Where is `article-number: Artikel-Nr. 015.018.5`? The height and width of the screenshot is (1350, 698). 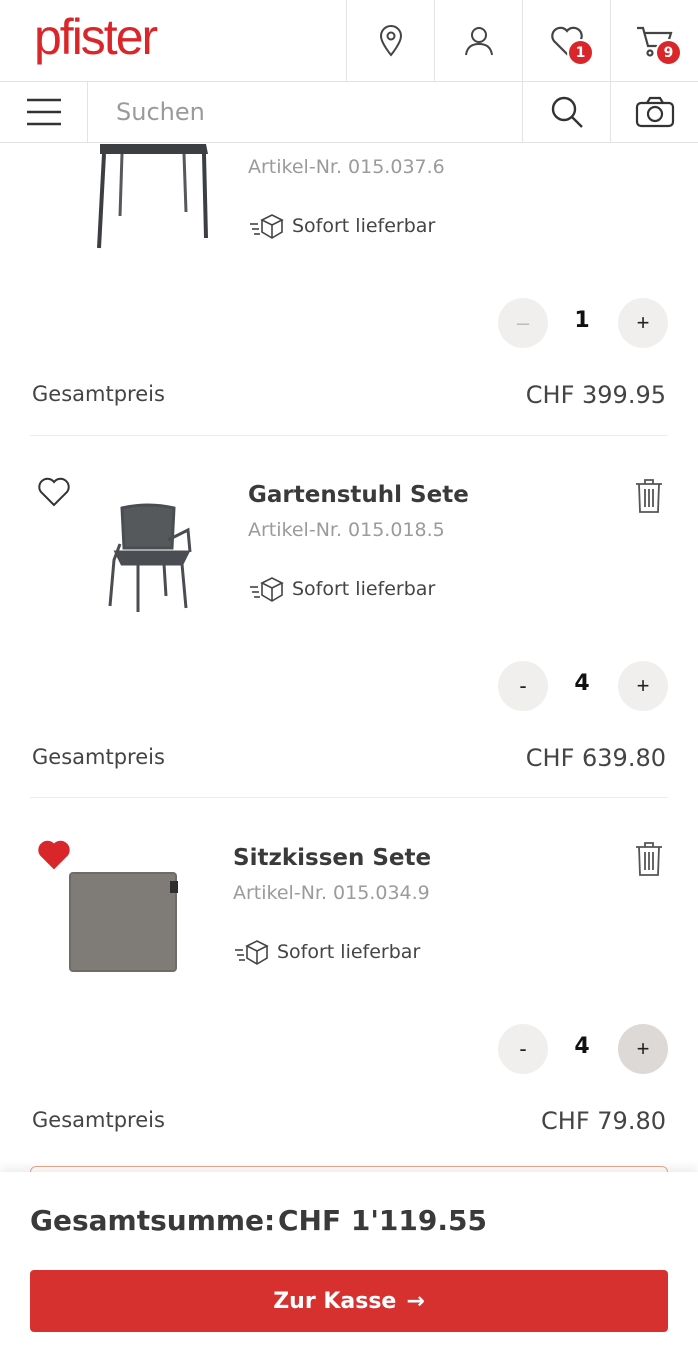 article-number: Artikel-Nr. 015.018.5 is located at coordinates (346, 530).